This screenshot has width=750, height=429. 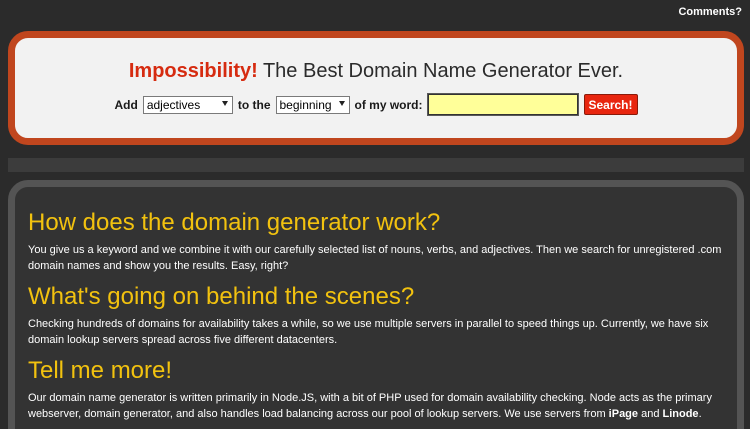 What do you see at coordinates (126, 104) in the screenshot?
I see `label-add: Add` at bounding box center [126, 104].